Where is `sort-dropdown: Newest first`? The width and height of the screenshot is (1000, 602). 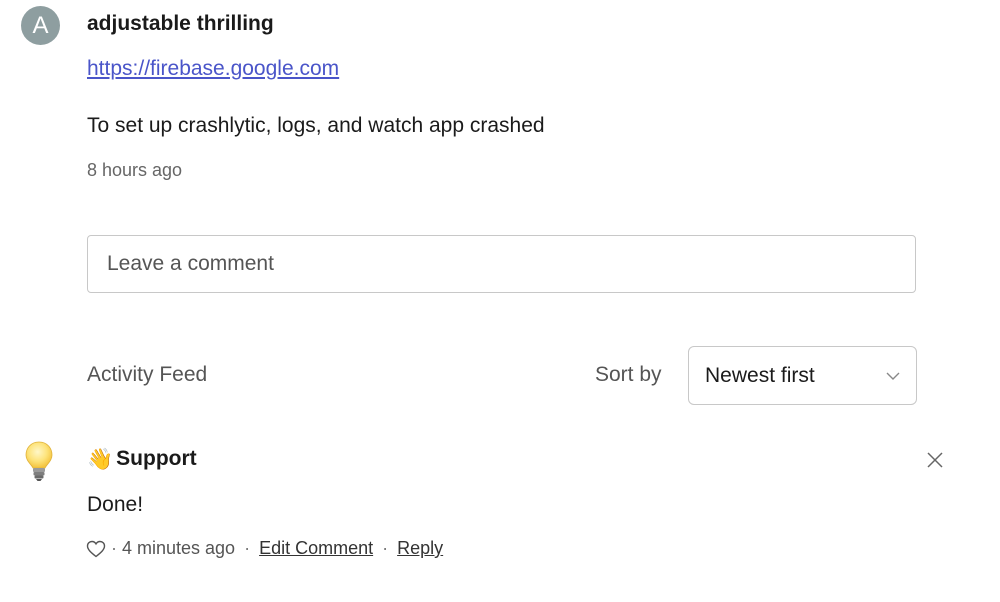
sort-dropdown: Newest first is located at coordinates (802, 375).